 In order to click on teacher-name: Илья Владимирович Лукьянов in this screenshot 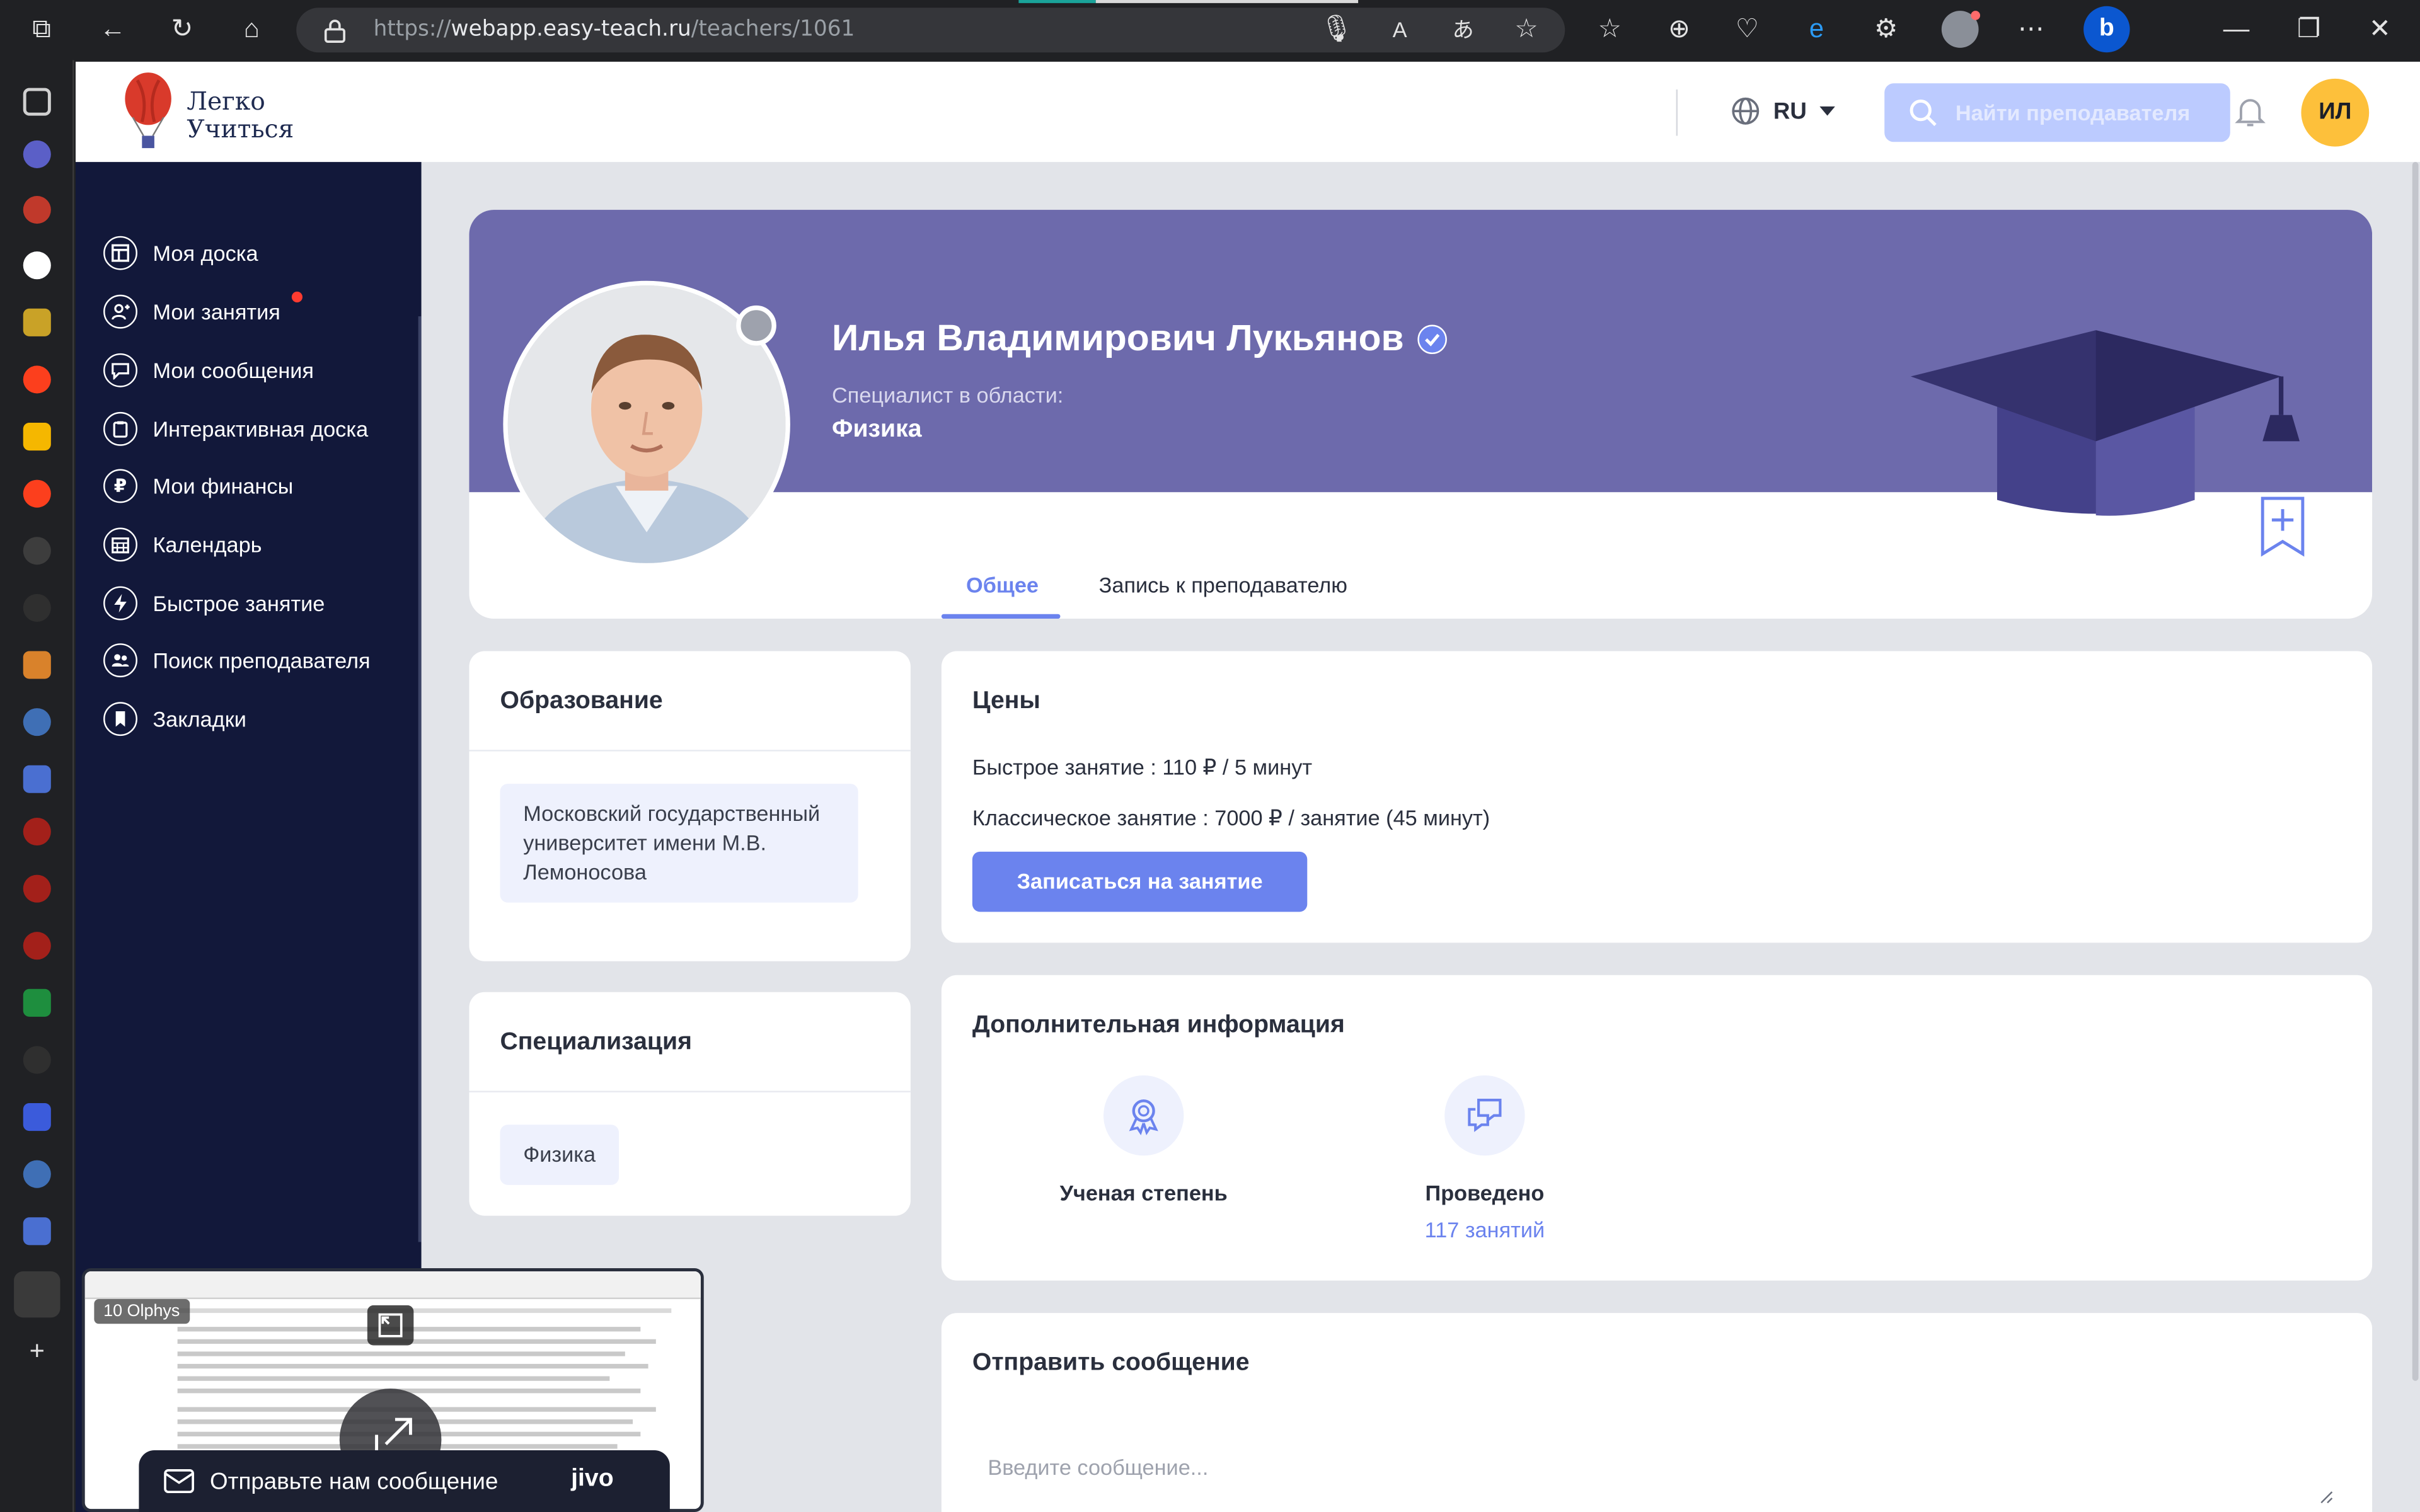, I will do `click(1139, 339)`.